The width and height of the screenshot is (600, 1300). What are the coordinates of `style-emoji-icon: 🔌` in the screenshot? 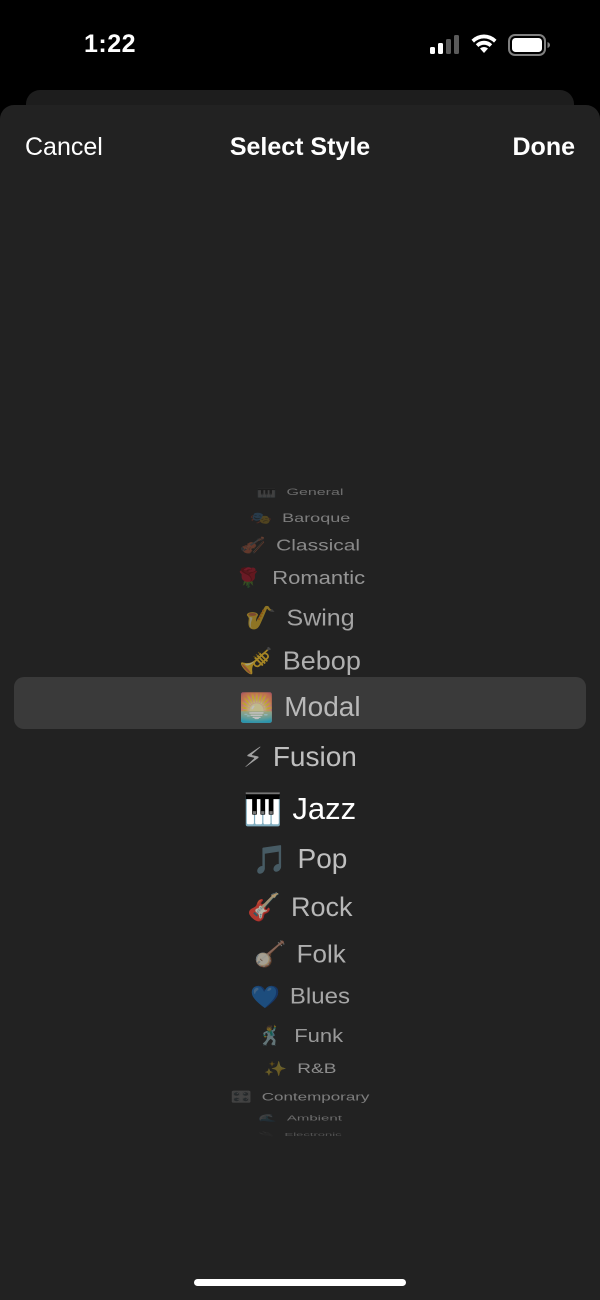 It's located at (266, 1134).